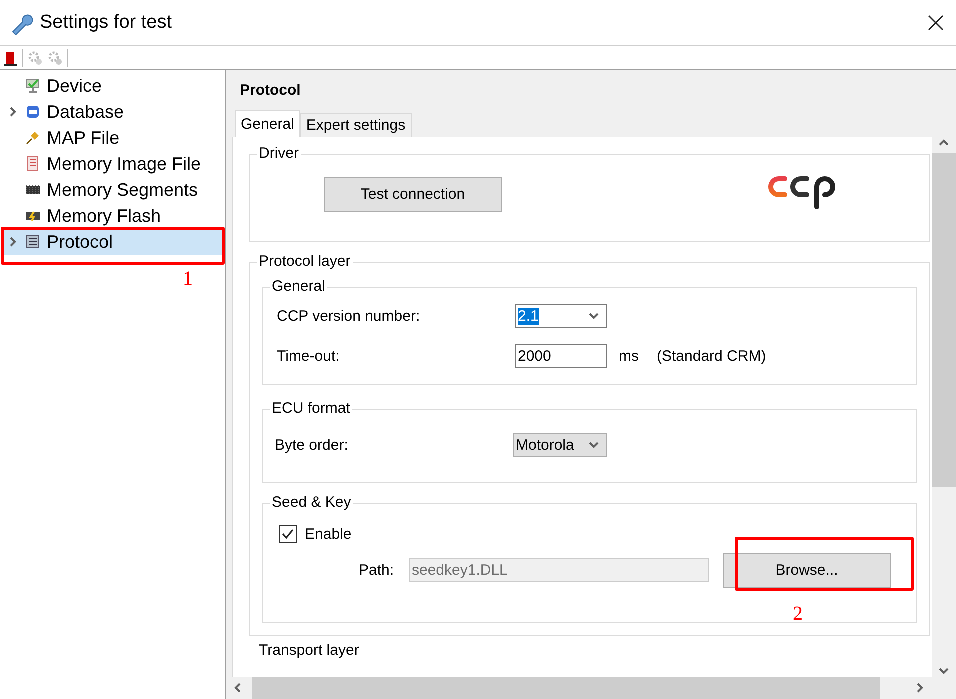  Describe the element at coordinates (10, 58) in the screenshot. I see `exit-door-icon` at that location.